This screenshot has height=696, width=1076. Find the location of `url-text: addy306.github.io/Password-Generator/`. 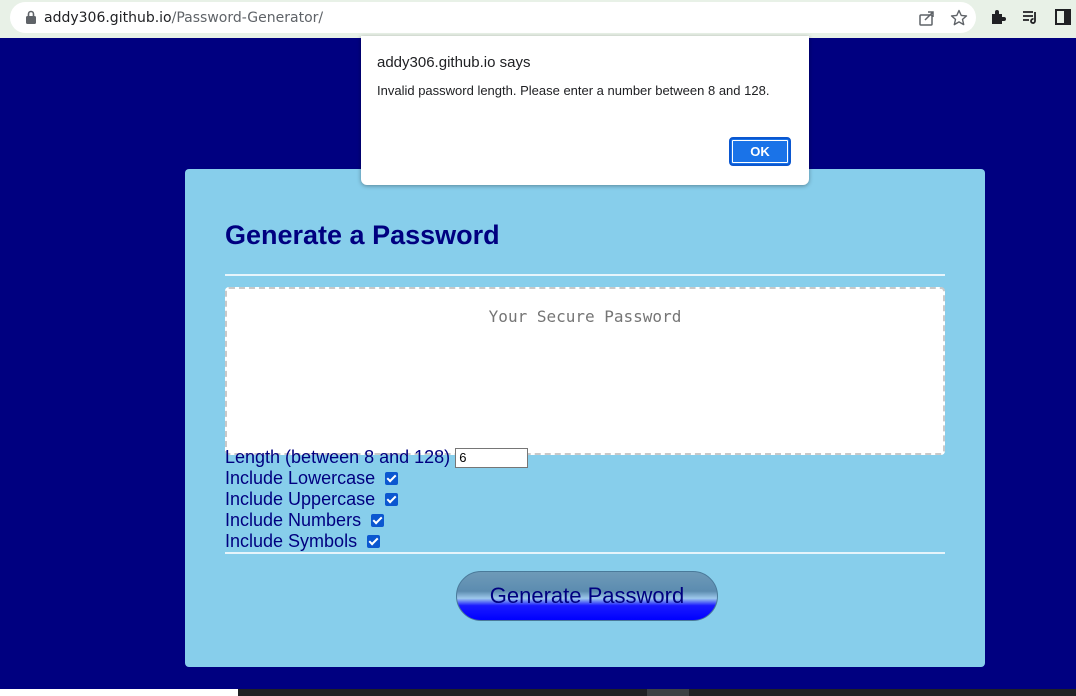

url-text: addy306.github.io/Password-Generator/ is located at coordinates (183, 18).